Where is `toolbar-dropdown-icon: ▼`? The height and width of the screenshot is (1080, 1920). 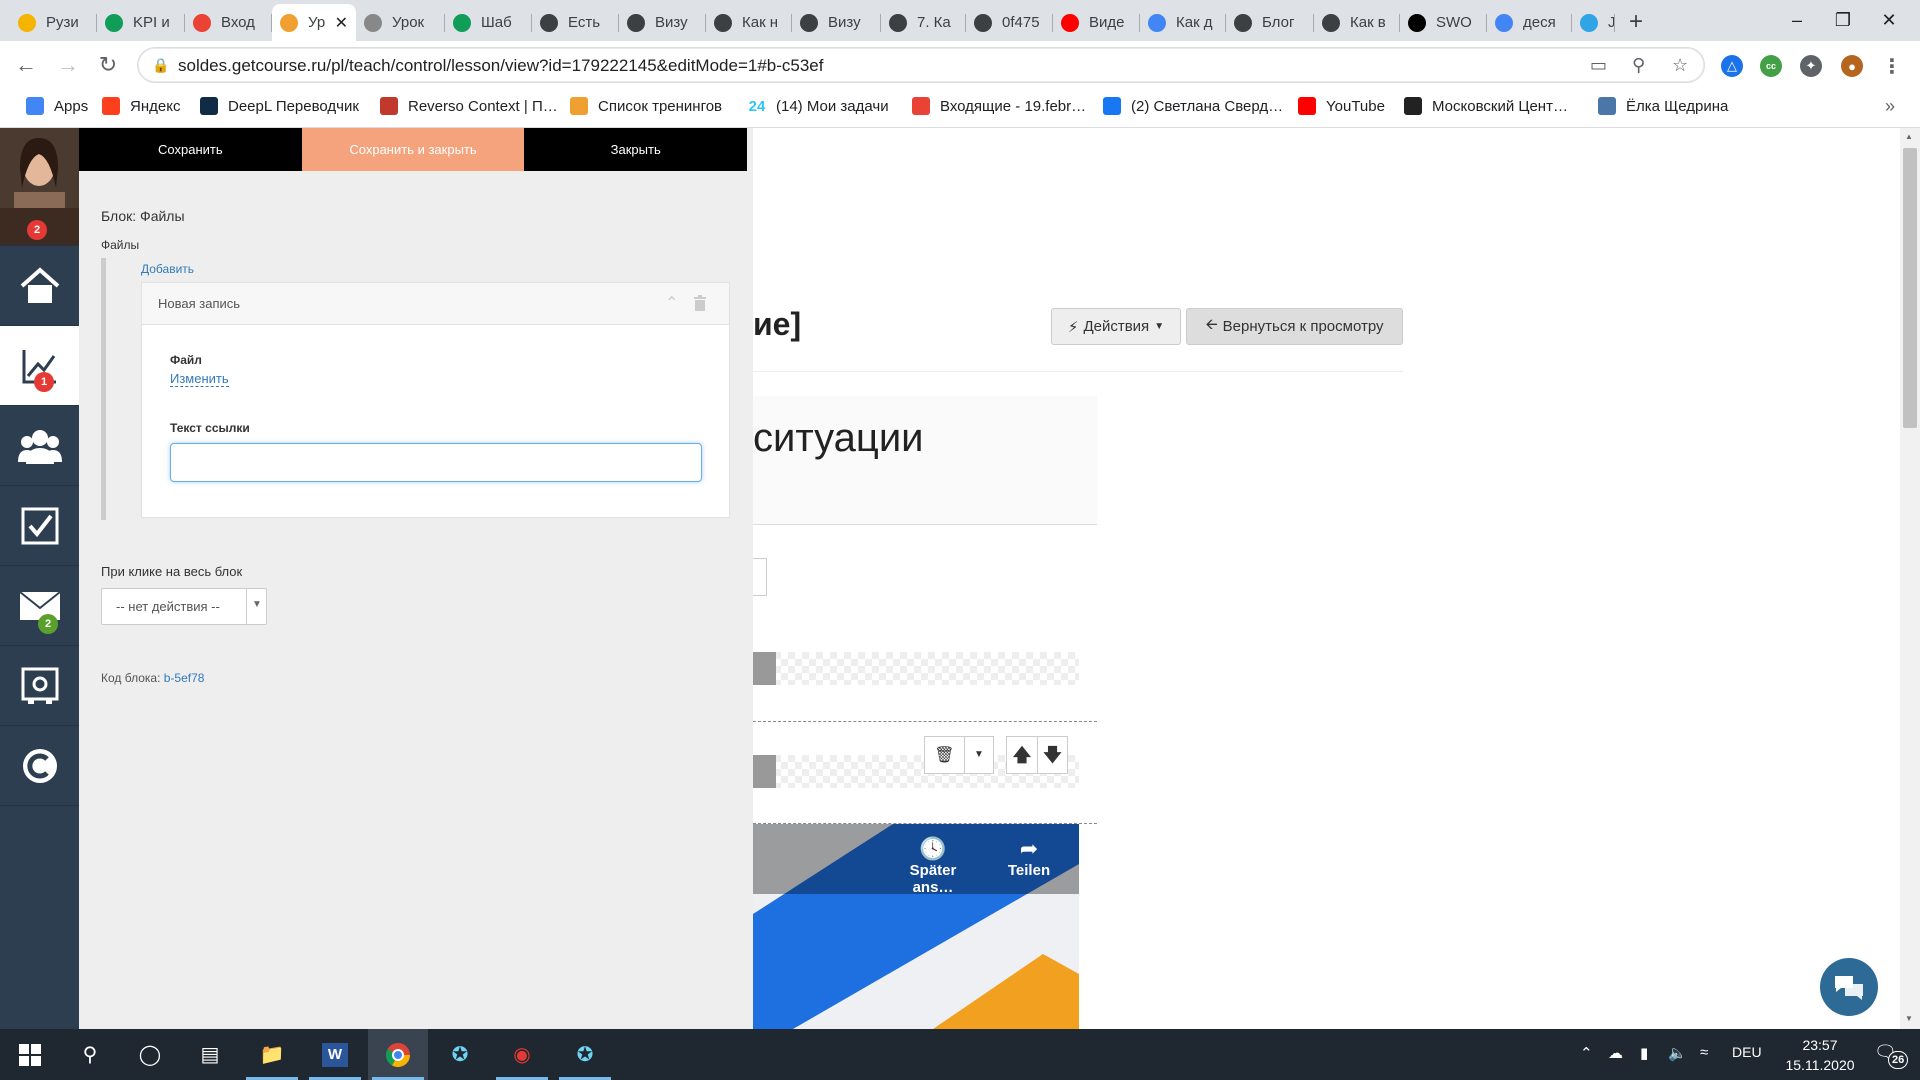
toolbar-dropdown-icon: ▼ is located at coordinates (978, 755).